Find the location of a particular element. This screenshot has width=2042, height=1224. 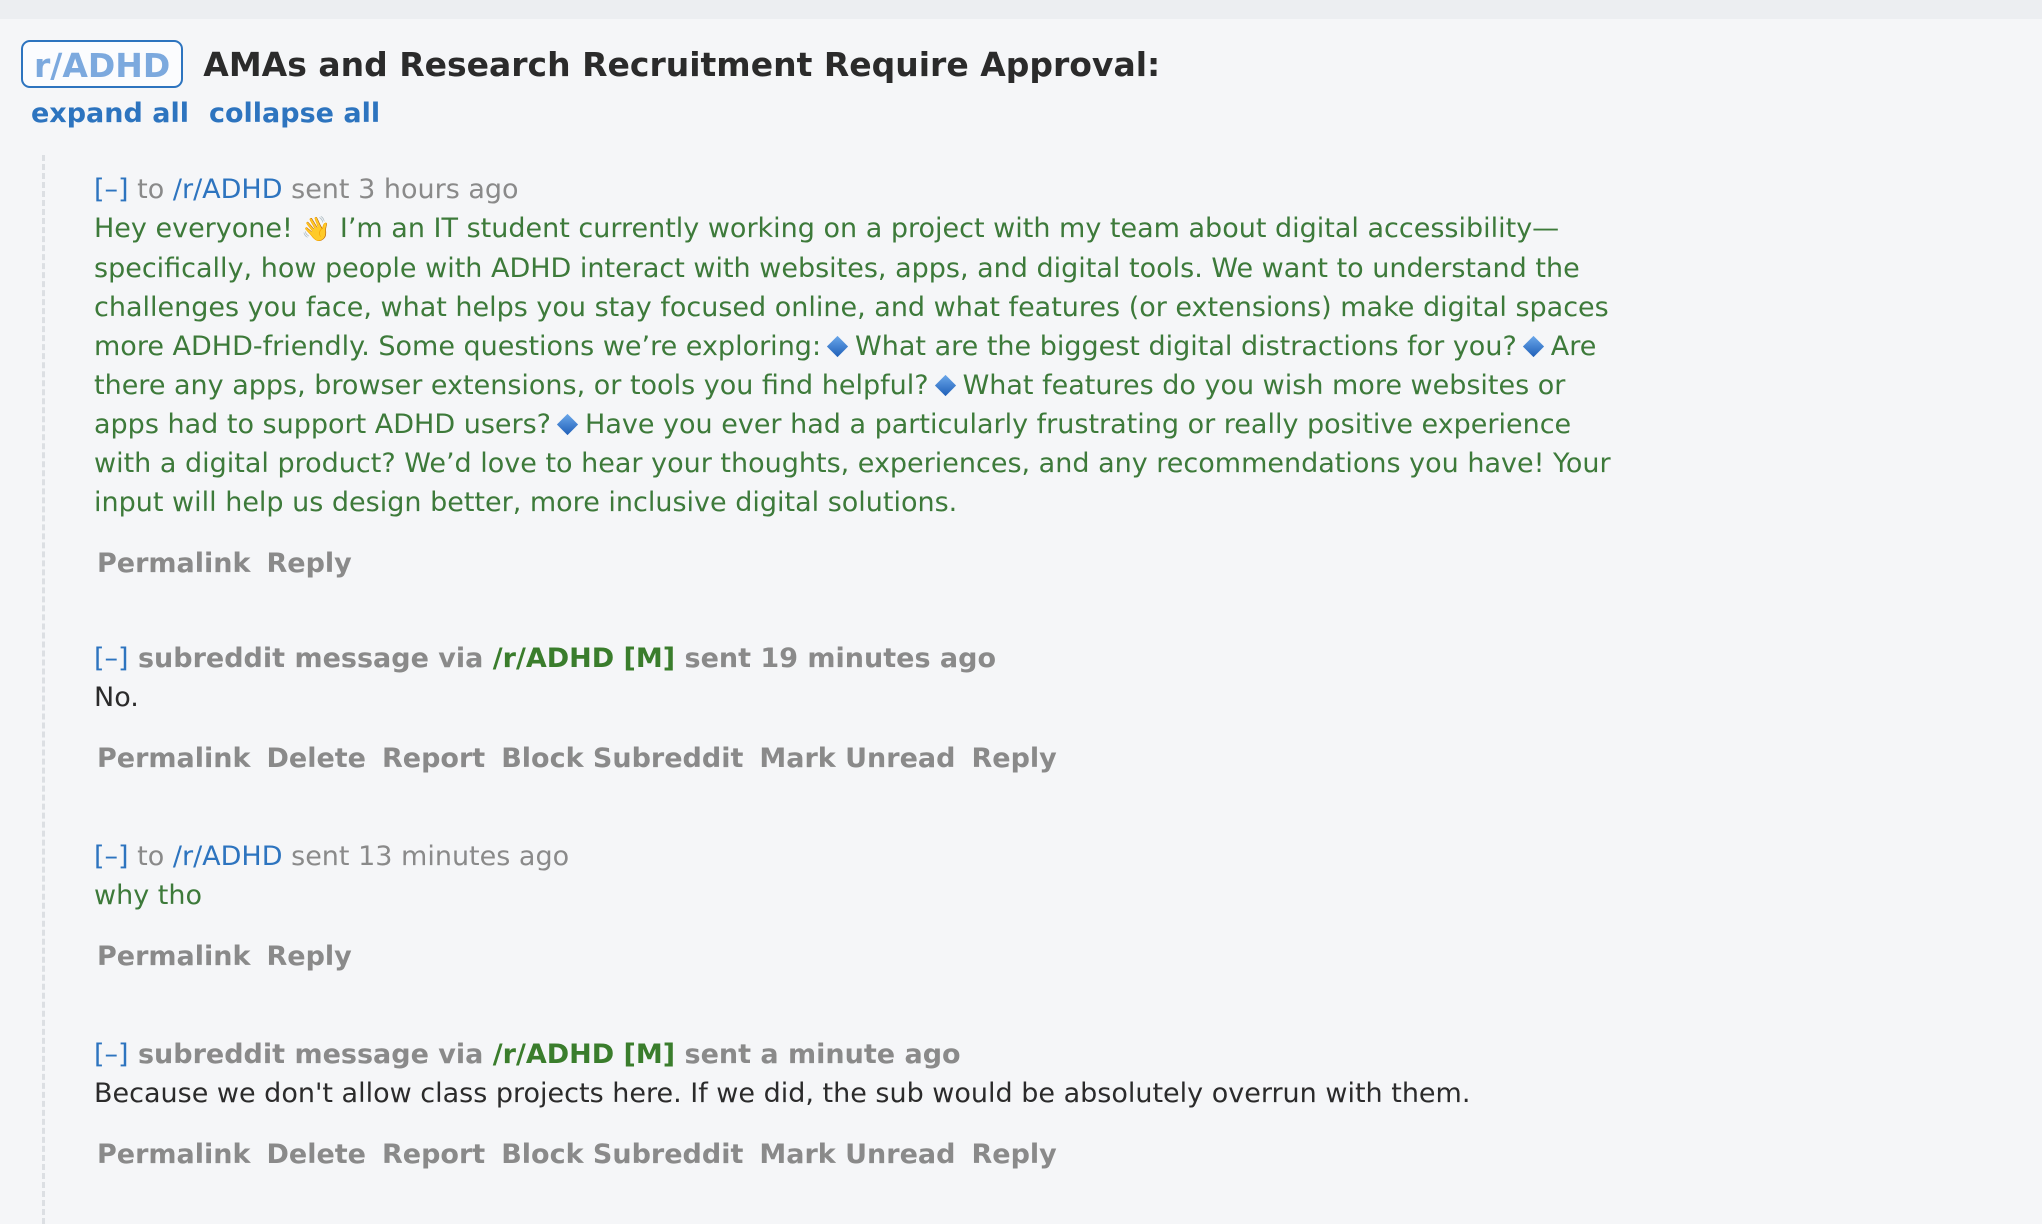

expand-collapse-controls: expand all collapse all is located at coordinates (205, 113).